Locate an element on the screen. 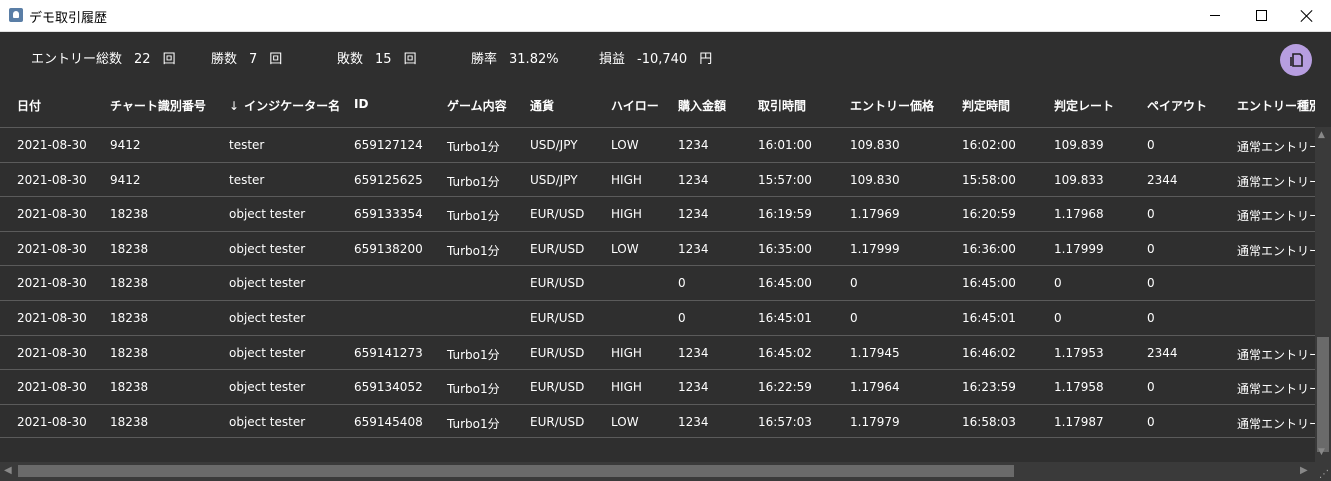  column-header: ID is located at coordinates (361, 104).